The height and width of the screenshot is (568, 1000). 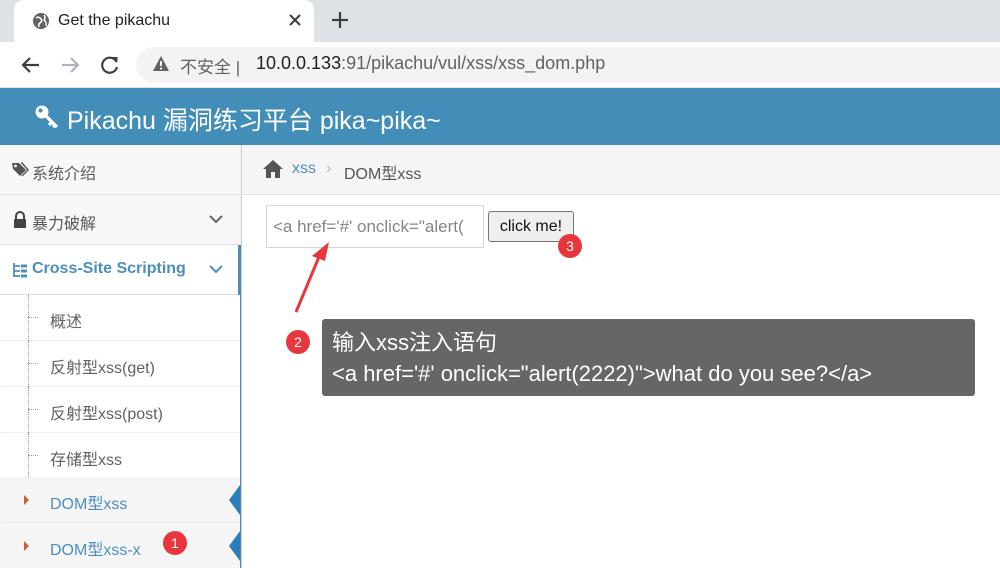 What do you see at coordinates (500, 116) in the screenshot?
I see `app-header: Pikachu 漏洞练习平台 pika~pika~` at bounding box center [500, 116].